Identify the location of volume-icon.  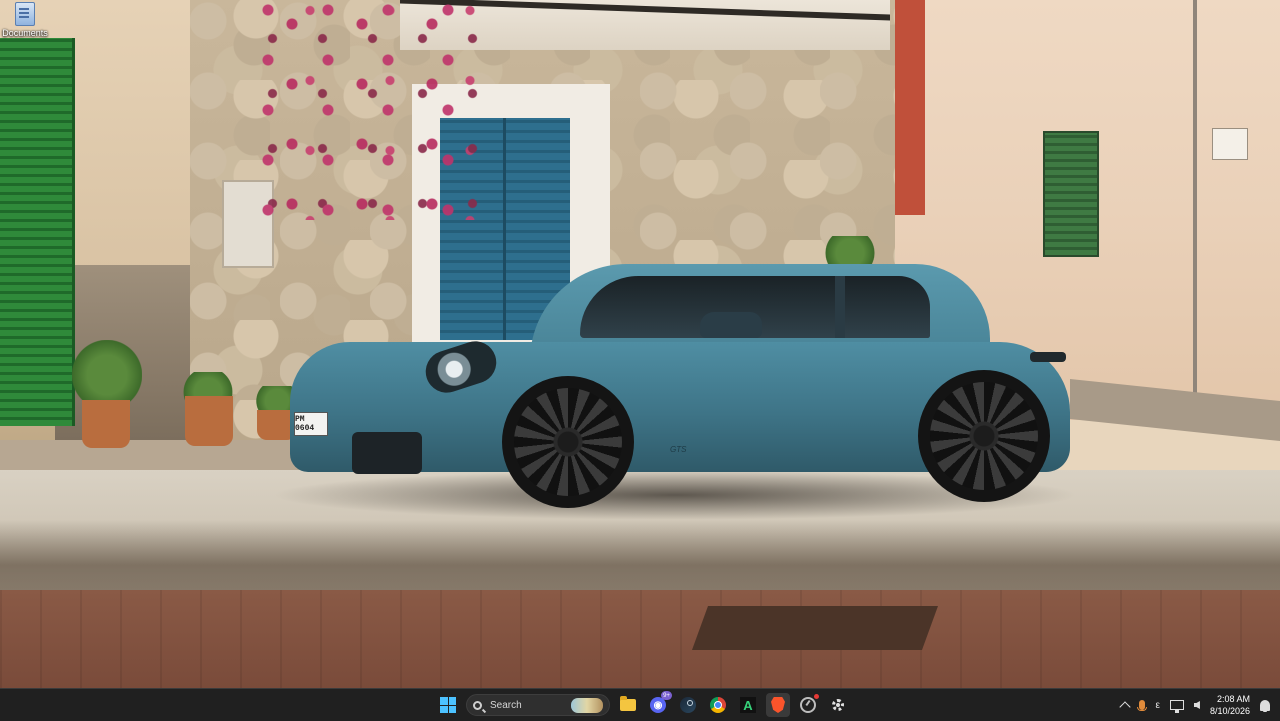
(1196, 705).